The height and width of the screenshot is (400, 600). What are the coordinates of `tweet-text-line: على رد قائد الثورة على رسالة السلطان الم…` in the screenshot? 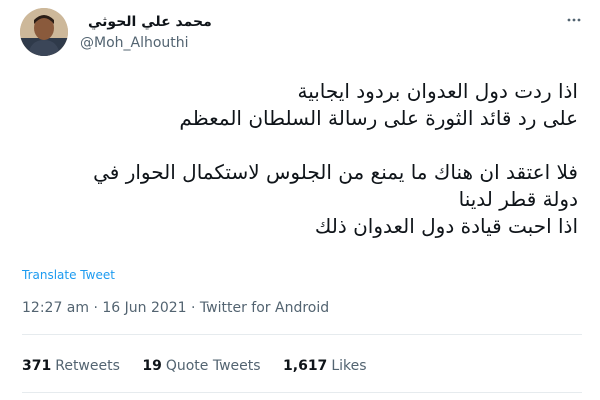 It's located at (378, 118).